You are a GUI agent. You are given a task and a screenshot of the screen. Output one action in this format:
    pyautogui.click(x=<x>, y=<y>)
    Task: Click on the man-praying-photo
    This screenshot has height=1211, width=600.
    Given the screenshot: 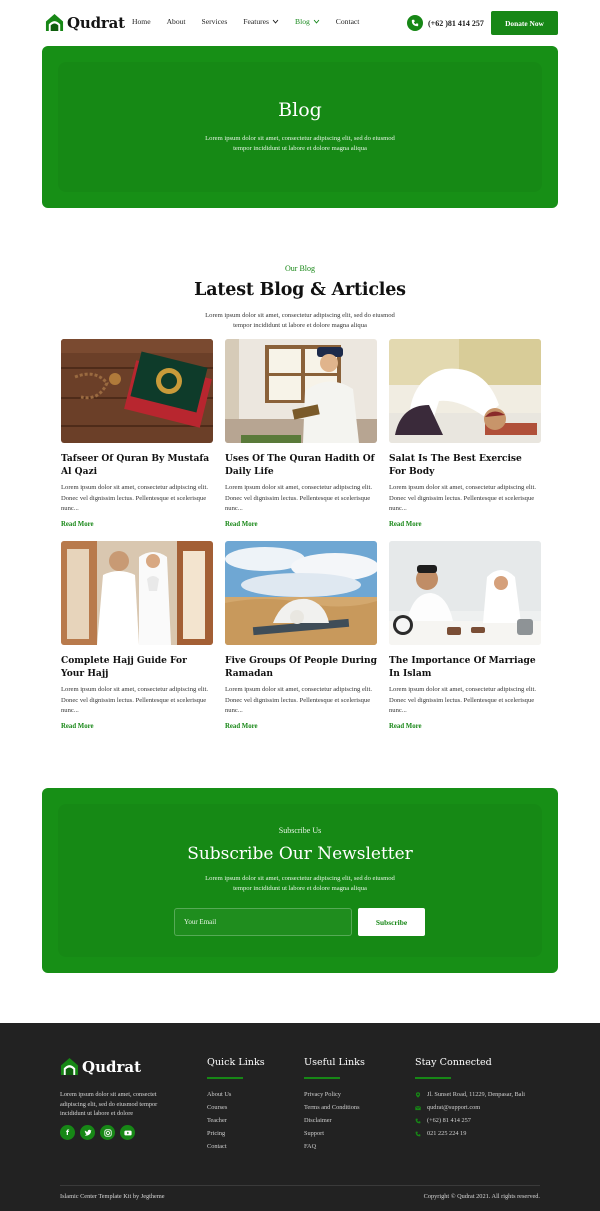 What is the action you would take?
    pyautogui.click(x=465, y=391)
    